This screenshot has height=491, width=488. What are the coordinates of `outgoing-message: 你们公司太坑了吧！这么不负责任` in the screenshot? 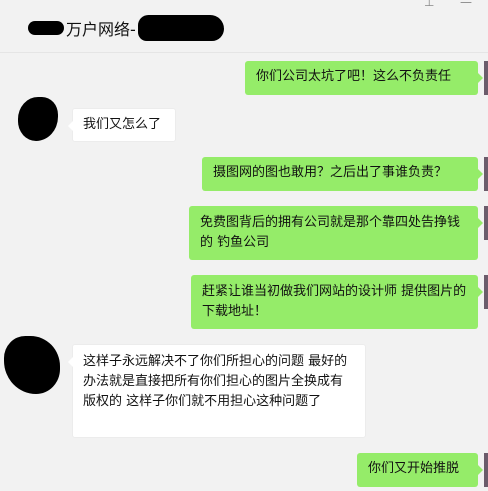 It's located at (364, 78).